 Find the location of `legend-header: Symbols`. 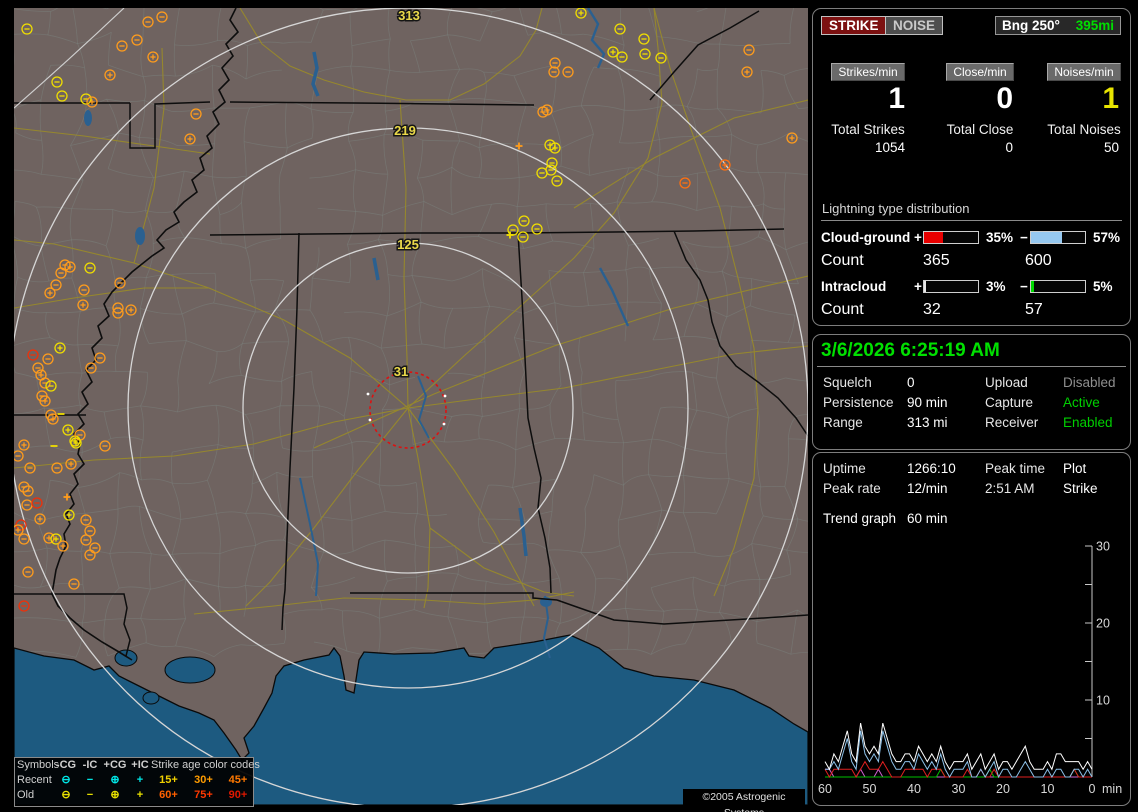

legend-header: Symbols is located at coordinates (38, 765).